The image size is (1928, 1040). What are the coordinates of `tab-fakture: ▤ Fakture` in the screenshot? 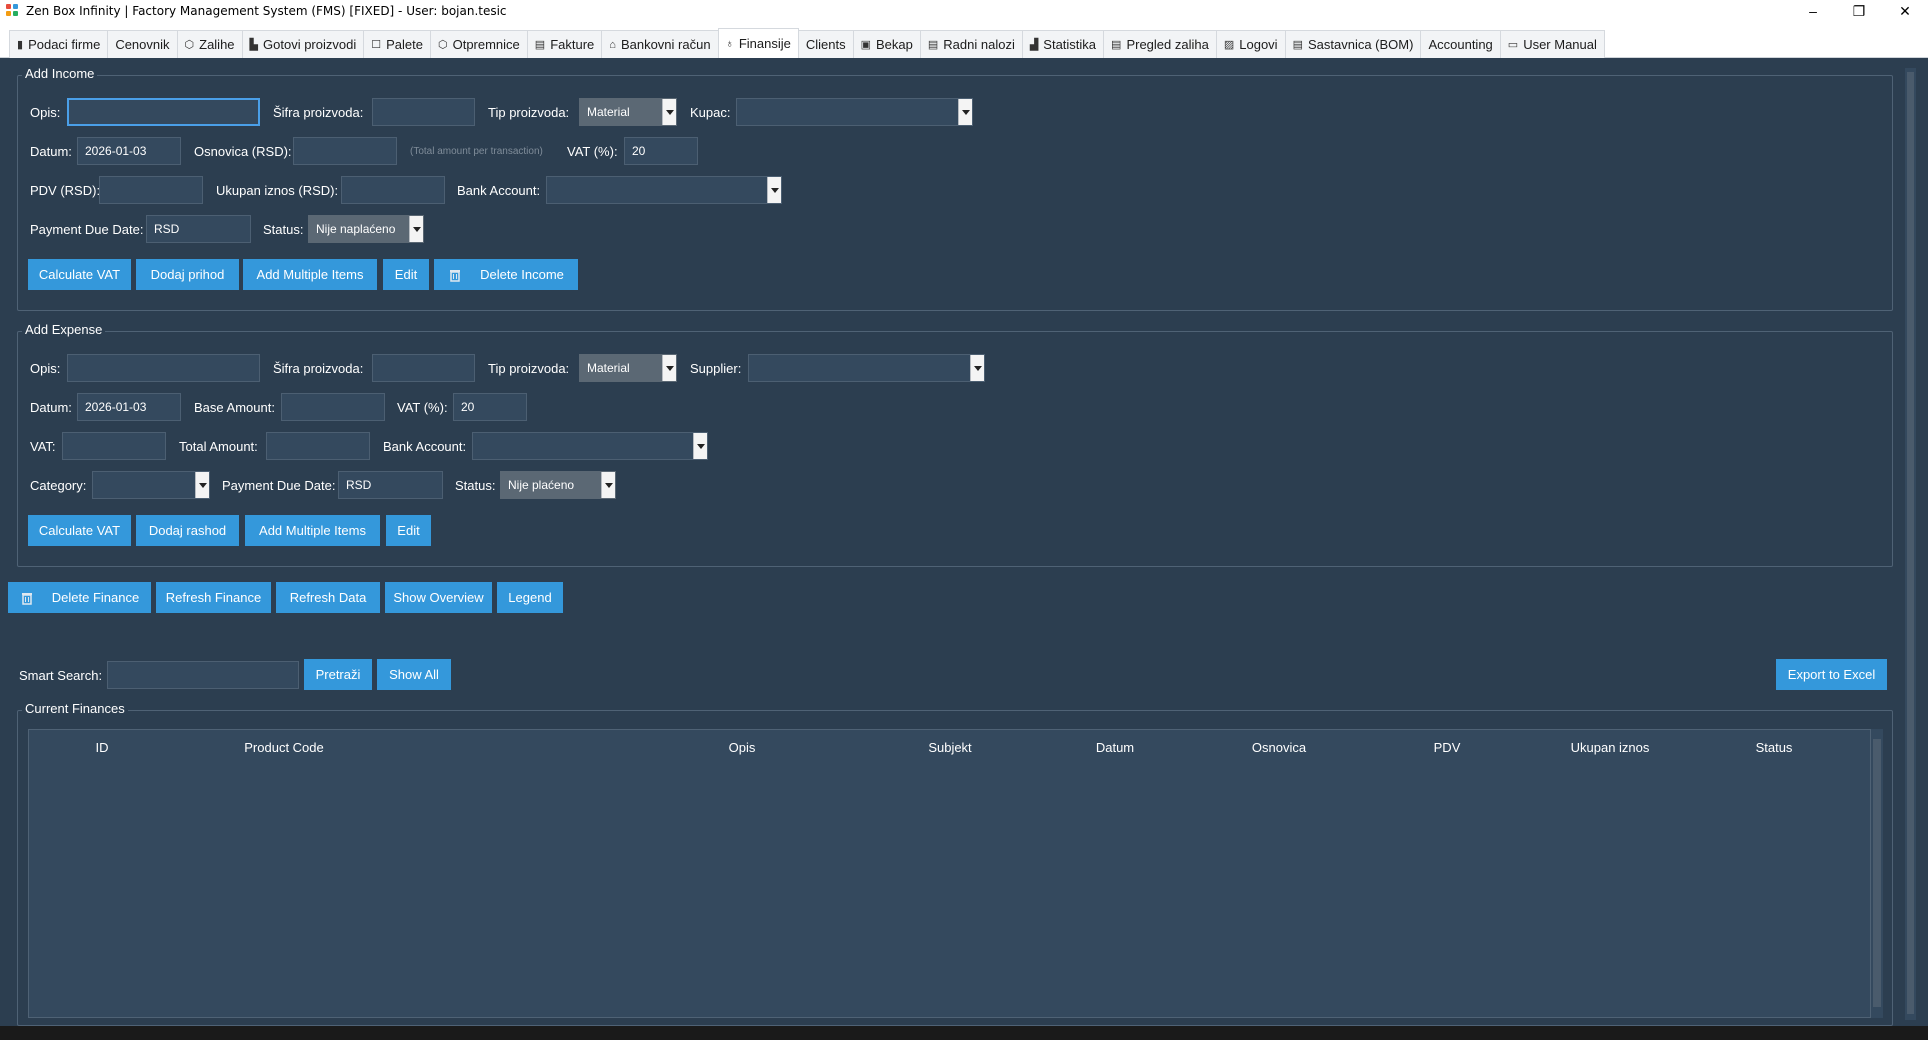 It's located at (564, 44).